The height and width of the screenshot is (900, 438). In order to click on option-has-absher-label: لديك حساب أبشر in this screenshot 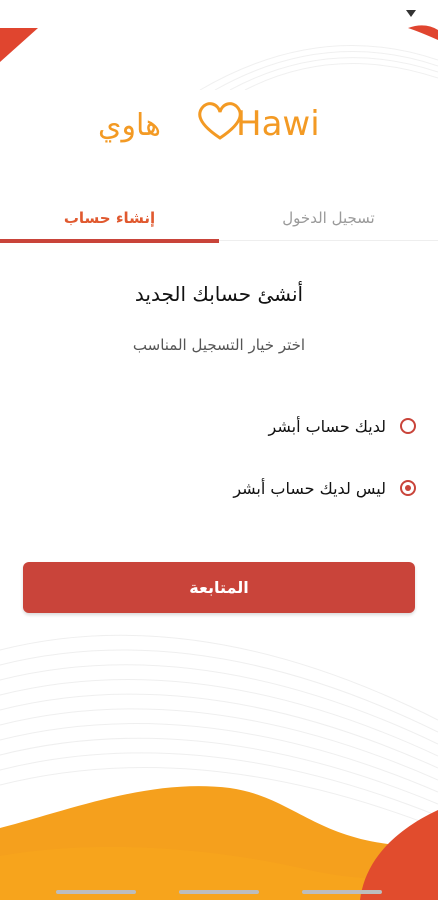, I will do `click(327, 426)`.